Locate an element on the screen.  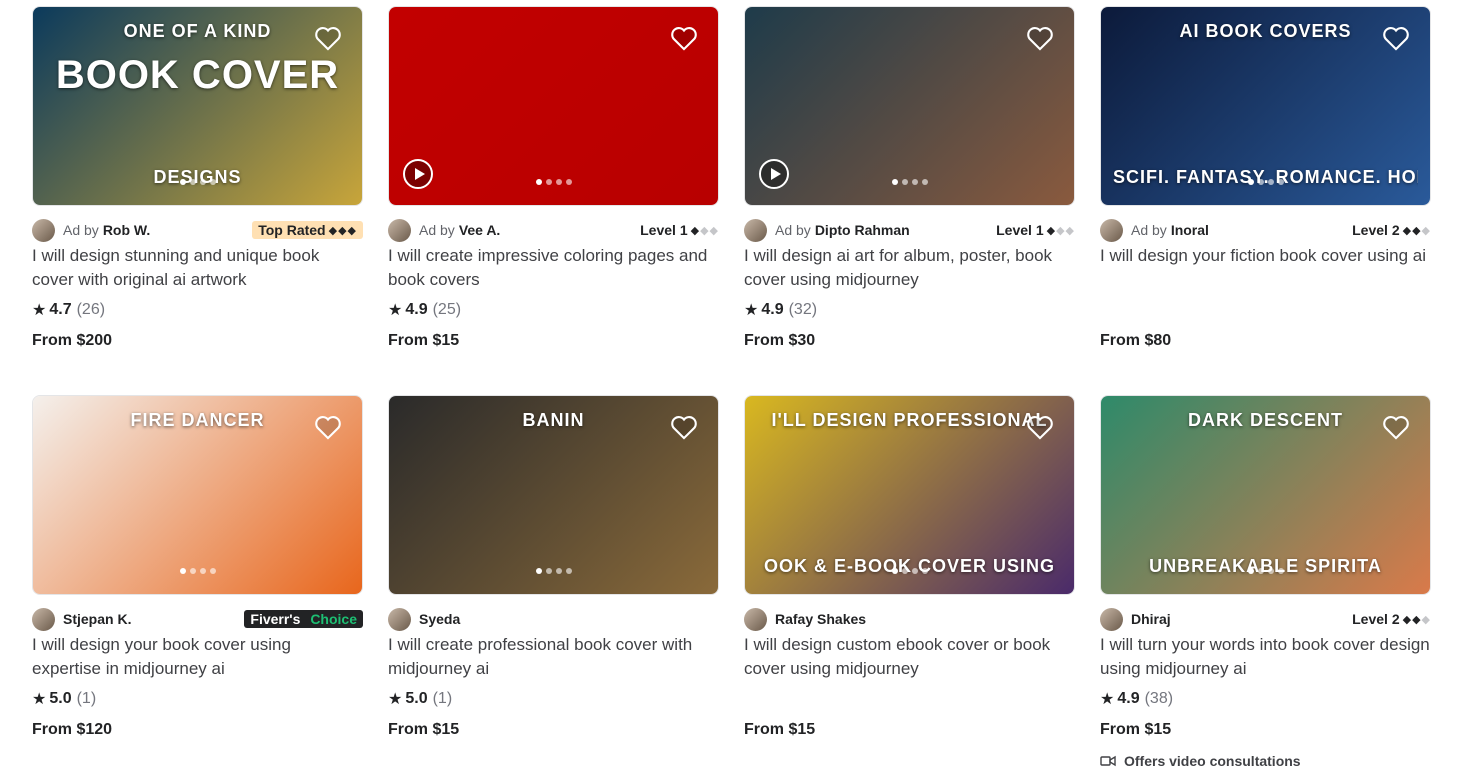
seller-name: Dhiraj is located at coordinates (1151, 619).